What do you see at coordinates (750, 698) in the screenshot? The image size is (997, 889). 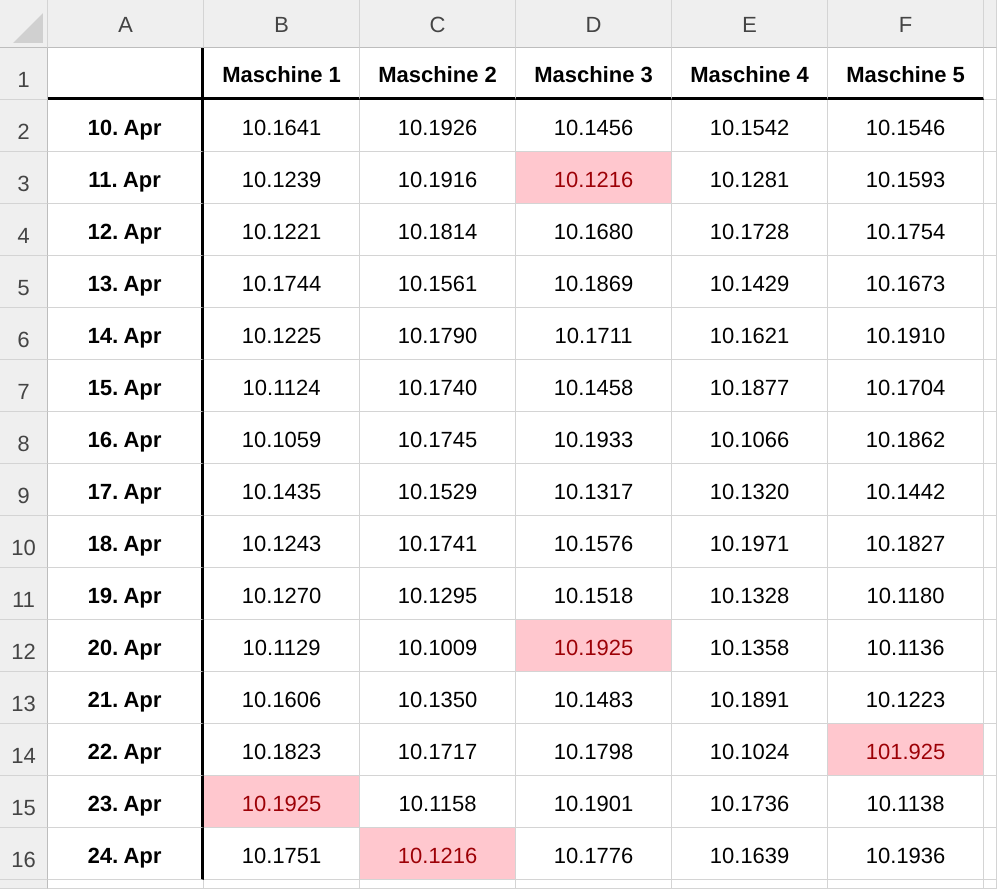 I see `table-cell: 10.1891` at bounding box center [750, 698].